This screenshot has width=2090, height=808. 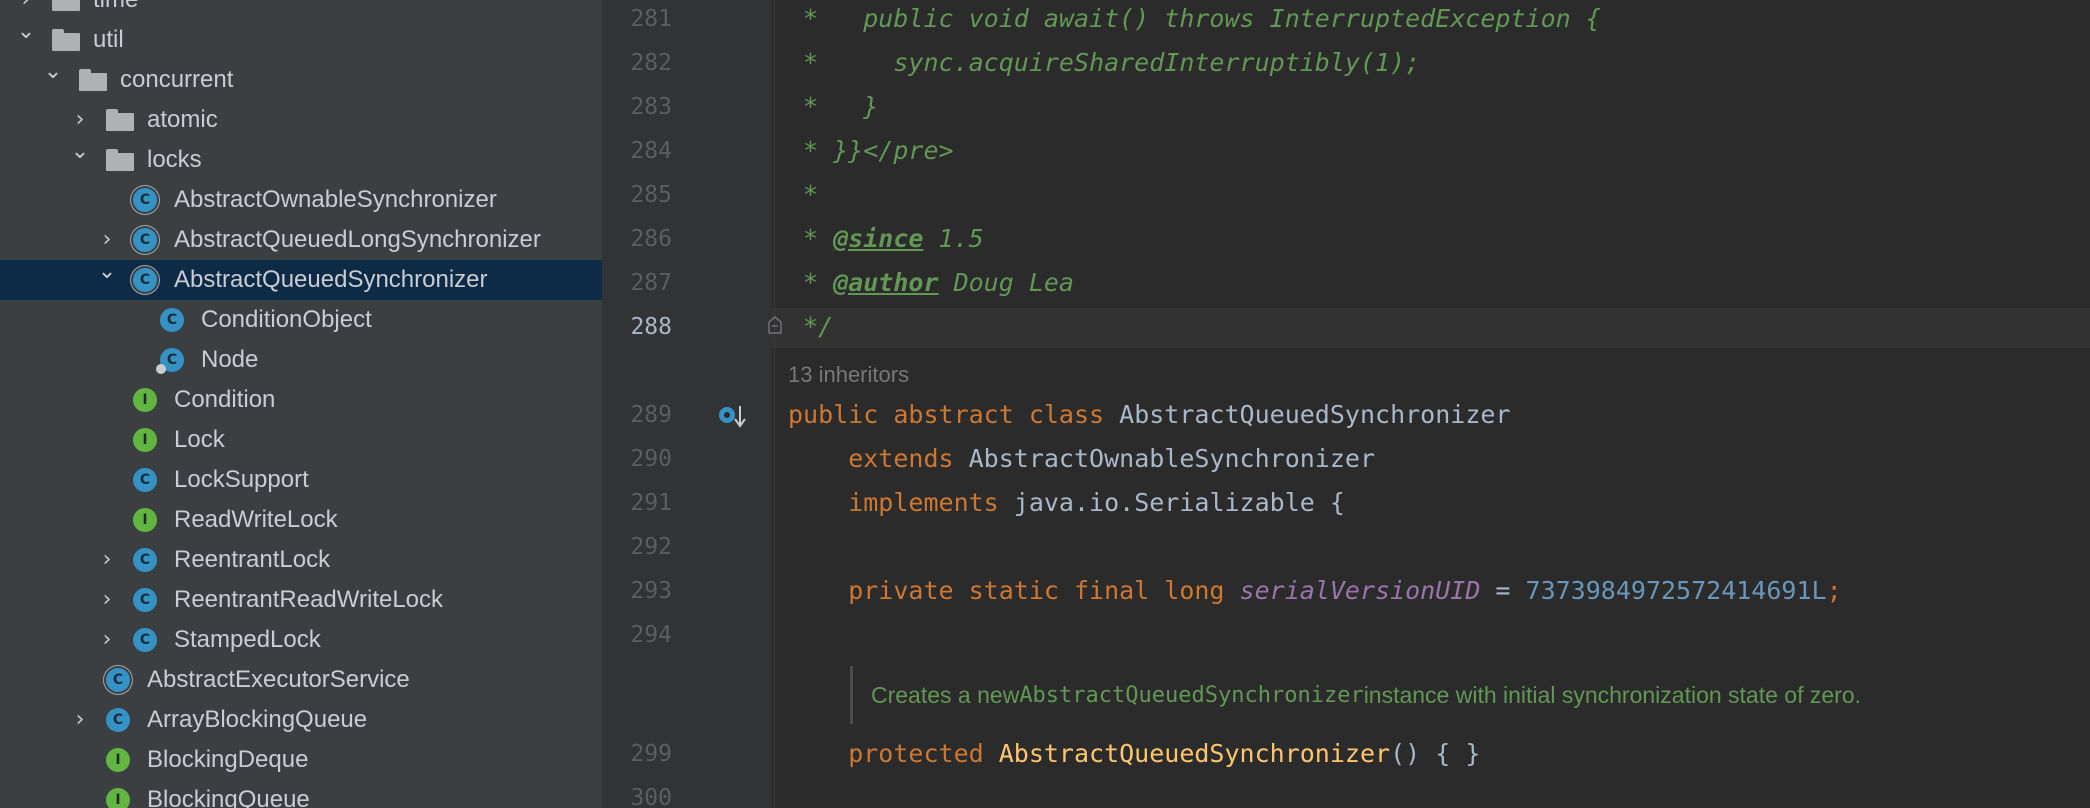 What do you see at coordinates (878, 238) in the screenshot?
I see `since-tag: @since` at bounding box center [878, 238].